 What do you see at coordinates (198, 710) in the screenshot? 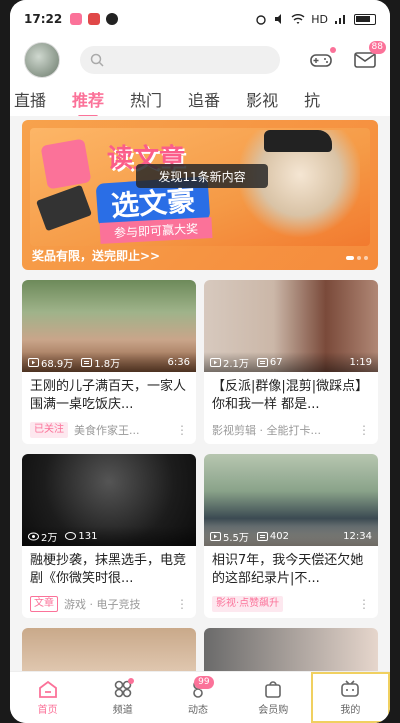
I see `nav-dynamic-label: 动态` at bounding box center [198, 710].